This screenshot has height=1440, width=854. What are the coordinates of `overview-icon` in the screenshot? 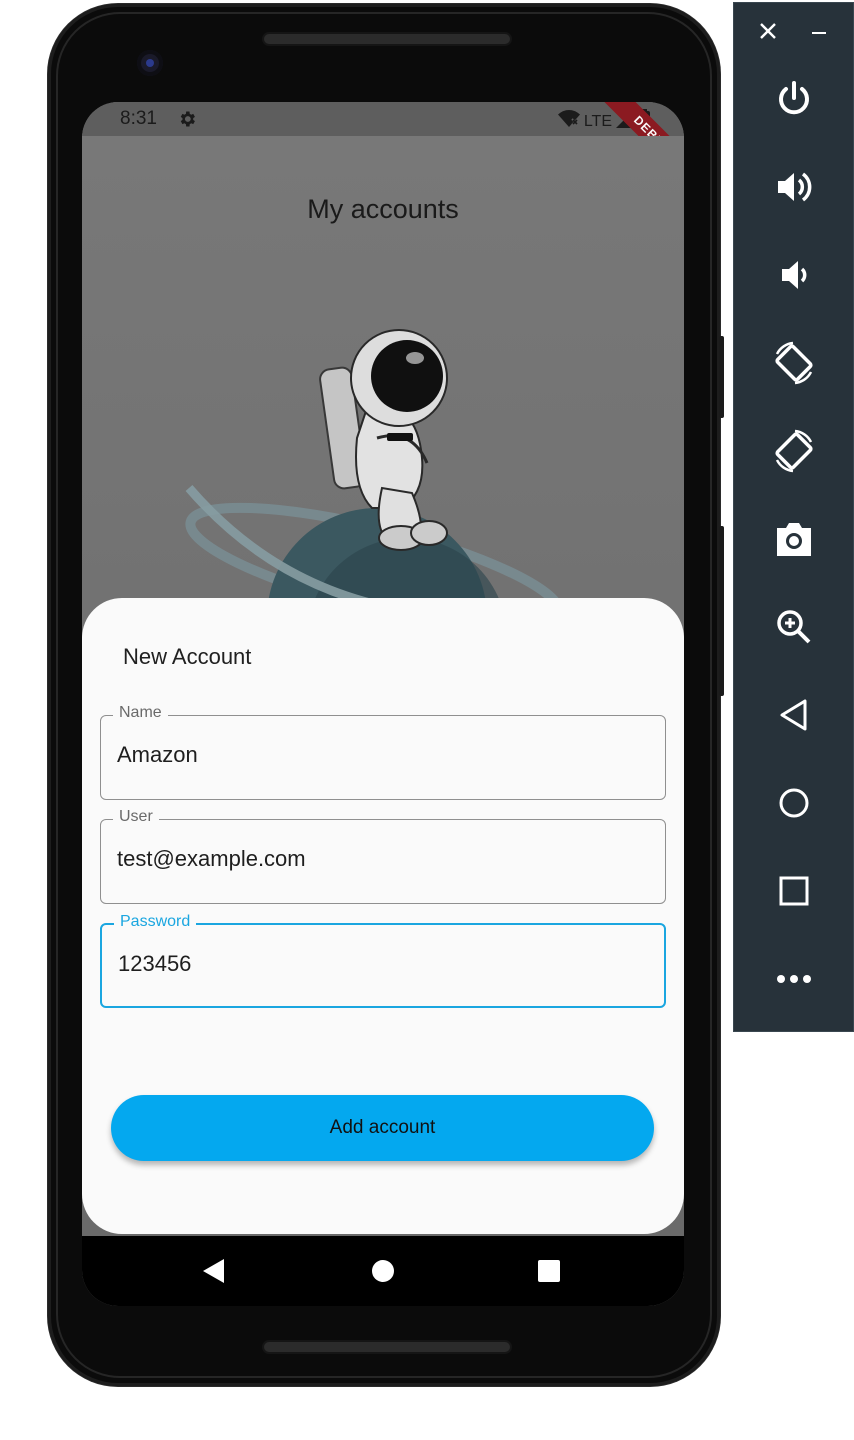 It's located at (794, 891).